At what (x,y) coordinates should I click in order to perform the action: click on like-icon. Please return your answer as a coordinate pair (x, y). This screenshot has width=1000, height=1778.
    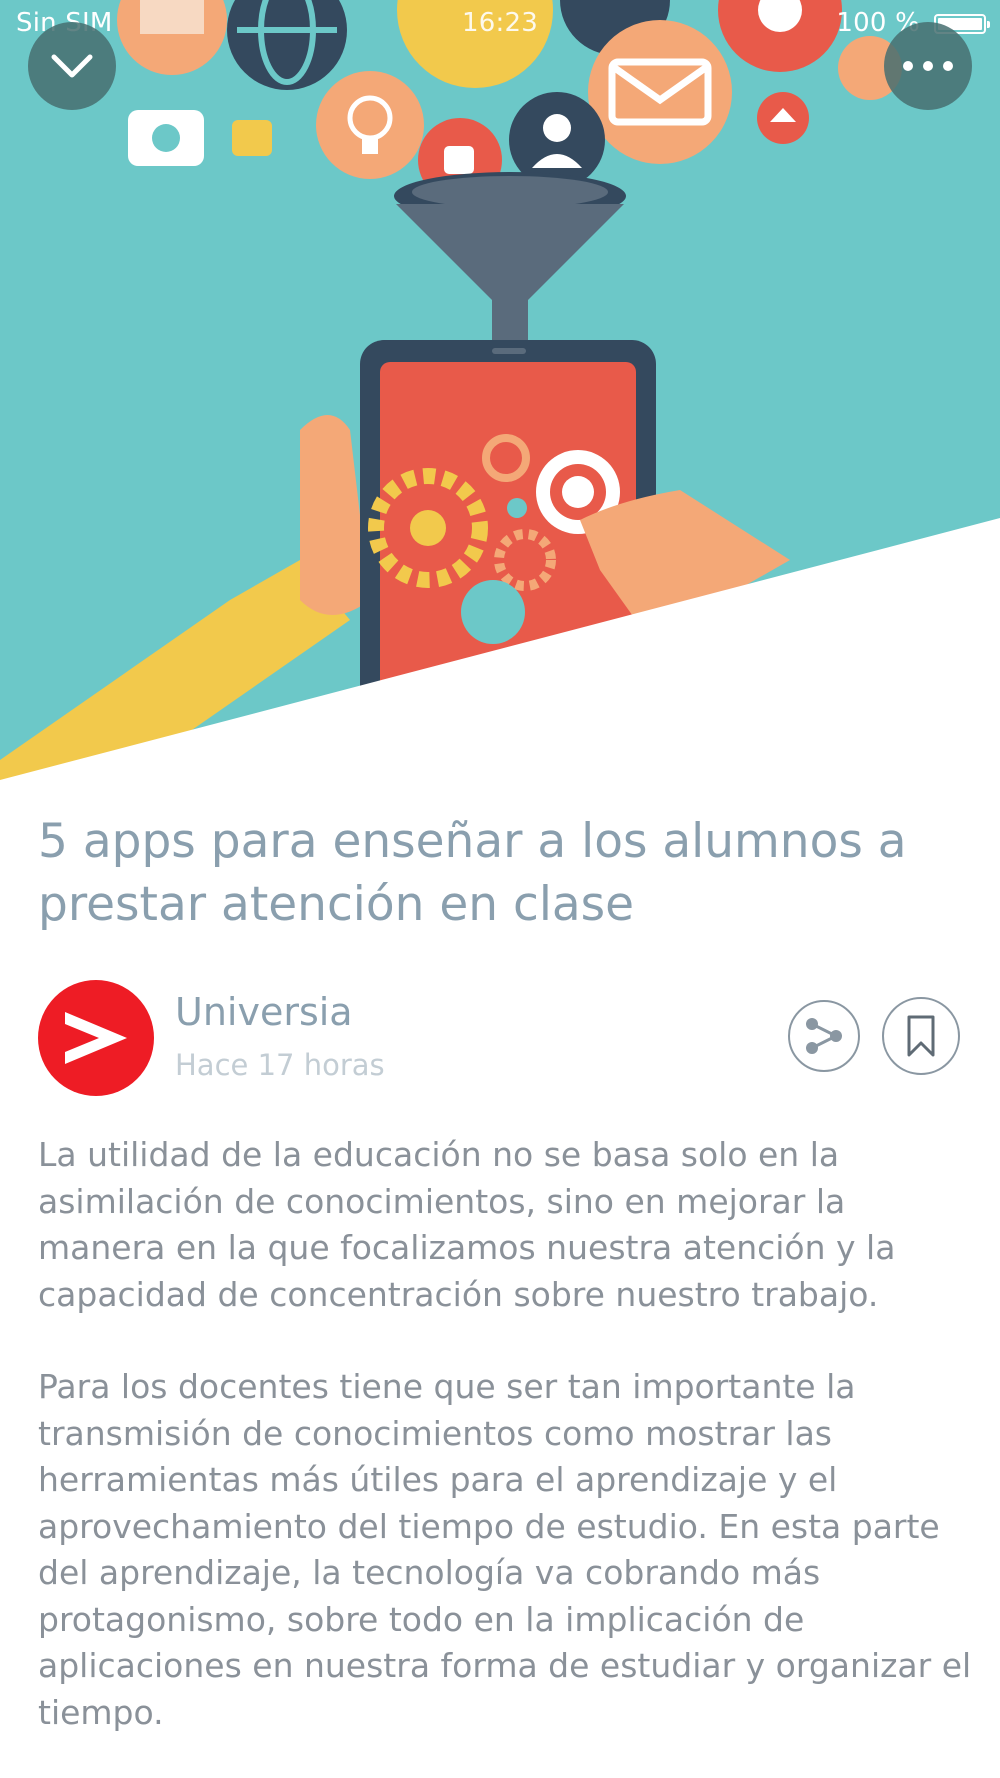
    Looking at the image, I should click on (252, 138).